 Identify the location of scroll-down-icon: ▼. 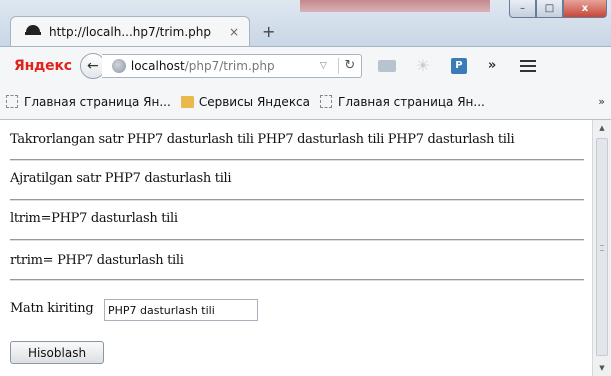
(602, 368).